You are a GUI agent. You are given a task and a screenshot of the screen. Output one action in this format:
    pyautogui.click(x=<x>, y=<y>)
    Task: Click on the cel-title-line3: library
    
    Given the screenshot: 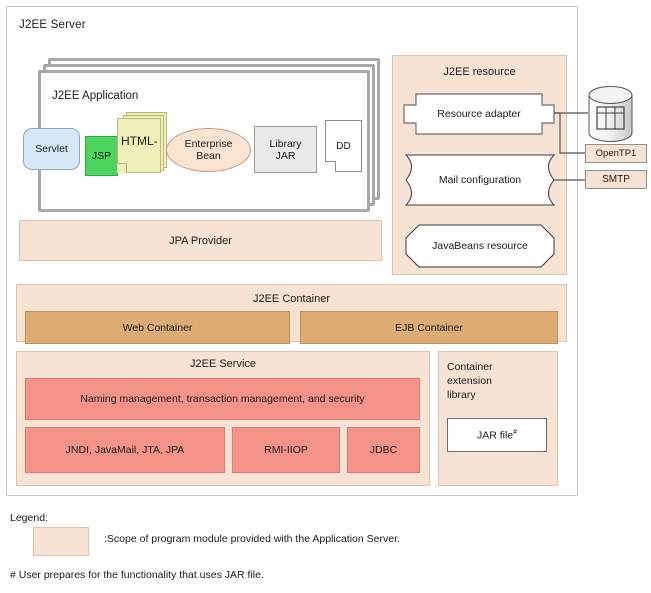 What is the action you would take?
    pyautogui.click(x=461, y=395)
    